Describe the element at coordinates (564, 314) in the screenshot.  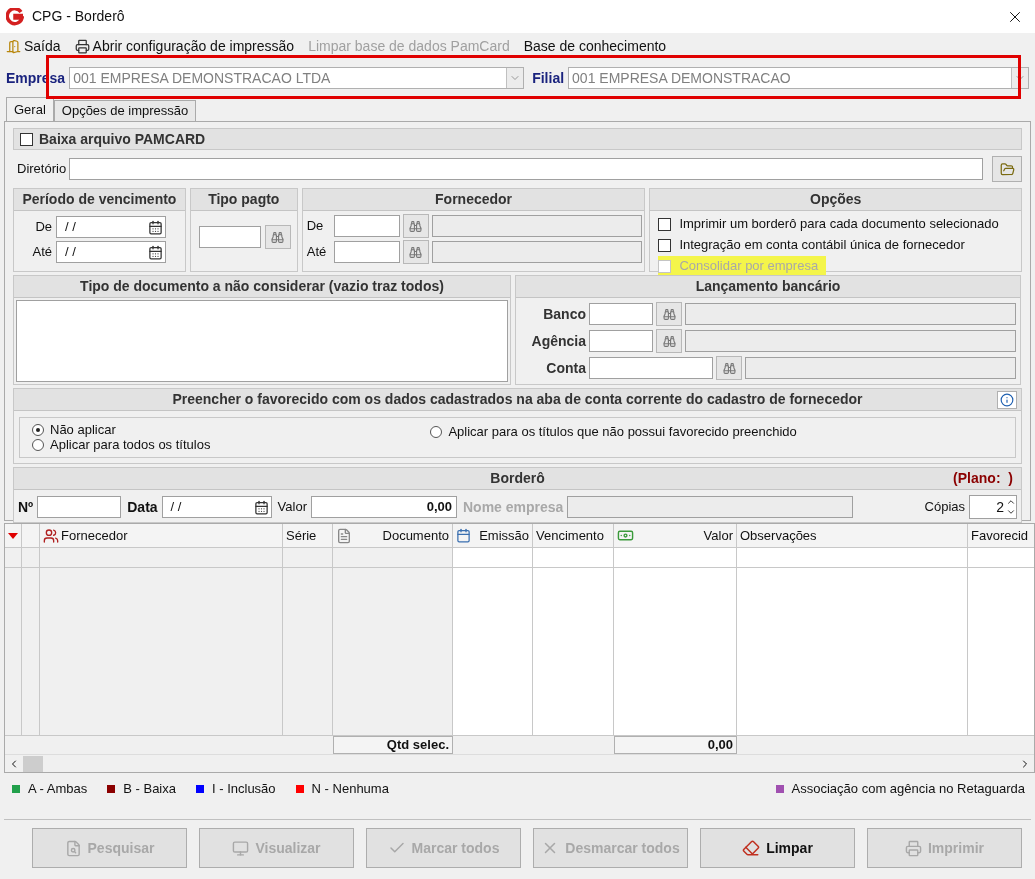
I see `field-label: Banco` at that location.